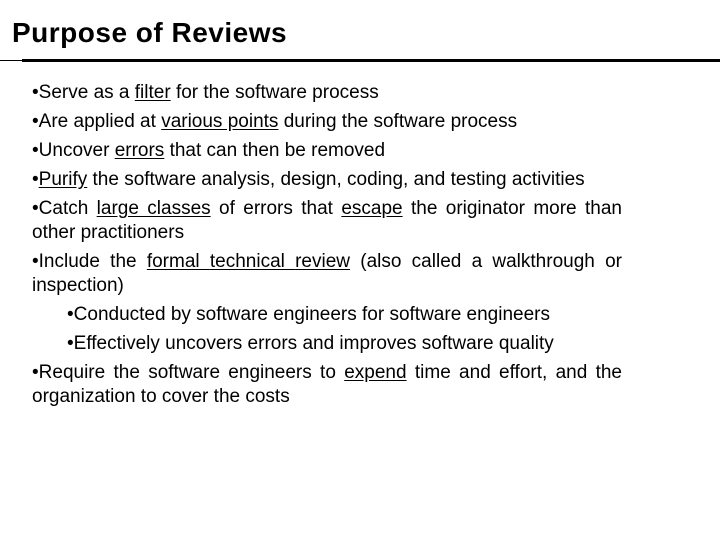 The height and width of the screenshot is (540, 720). What do you see at coordinates (178, 261) in the screenshot?
I see `emphasized-text: formal` at bounding box center [178, 261].